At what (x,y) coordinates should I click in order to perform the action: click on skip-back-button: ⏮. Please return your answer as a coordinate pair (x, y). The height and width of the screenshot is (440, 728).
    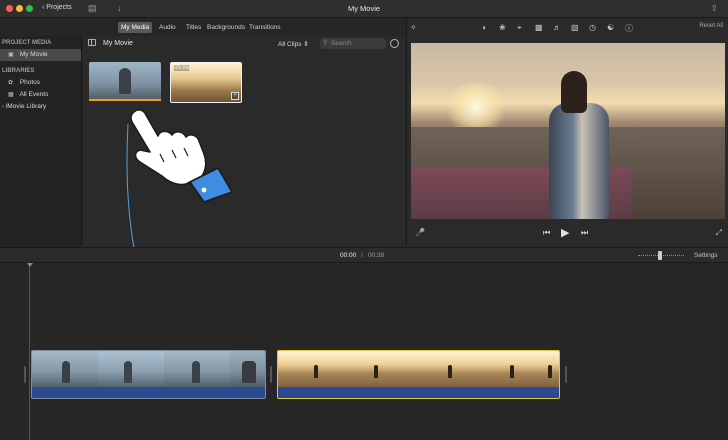
    Looking at the image, I should click on (546, 233).